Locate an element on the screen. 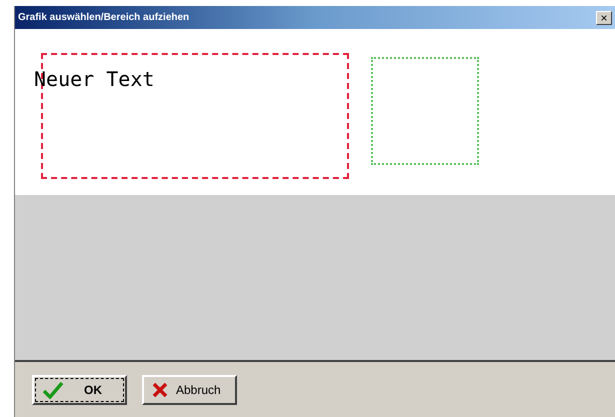 This screenshot has height=417, width=615. ok-button: OK is located at coordinates (79, 389).